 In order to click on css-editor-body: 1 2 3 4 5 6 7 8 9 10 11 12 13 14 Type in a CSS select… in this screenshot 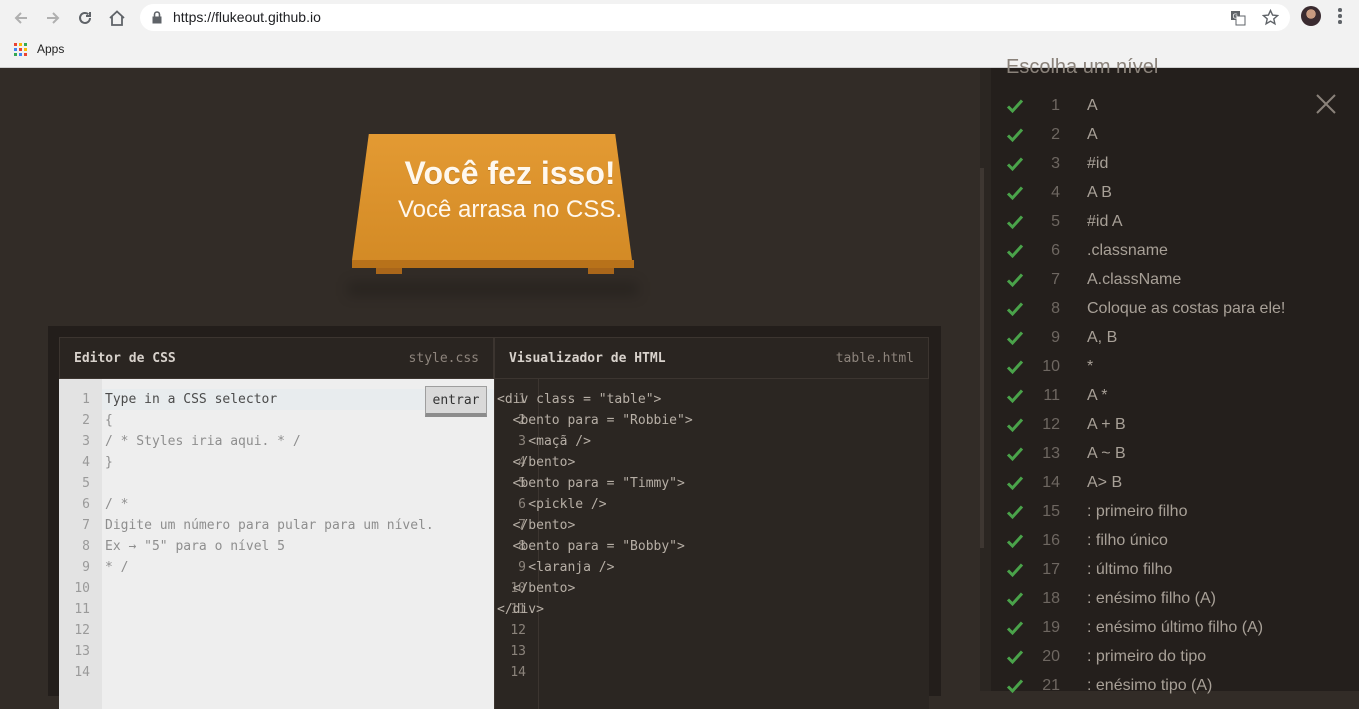, I will do `click(276, 544)`.